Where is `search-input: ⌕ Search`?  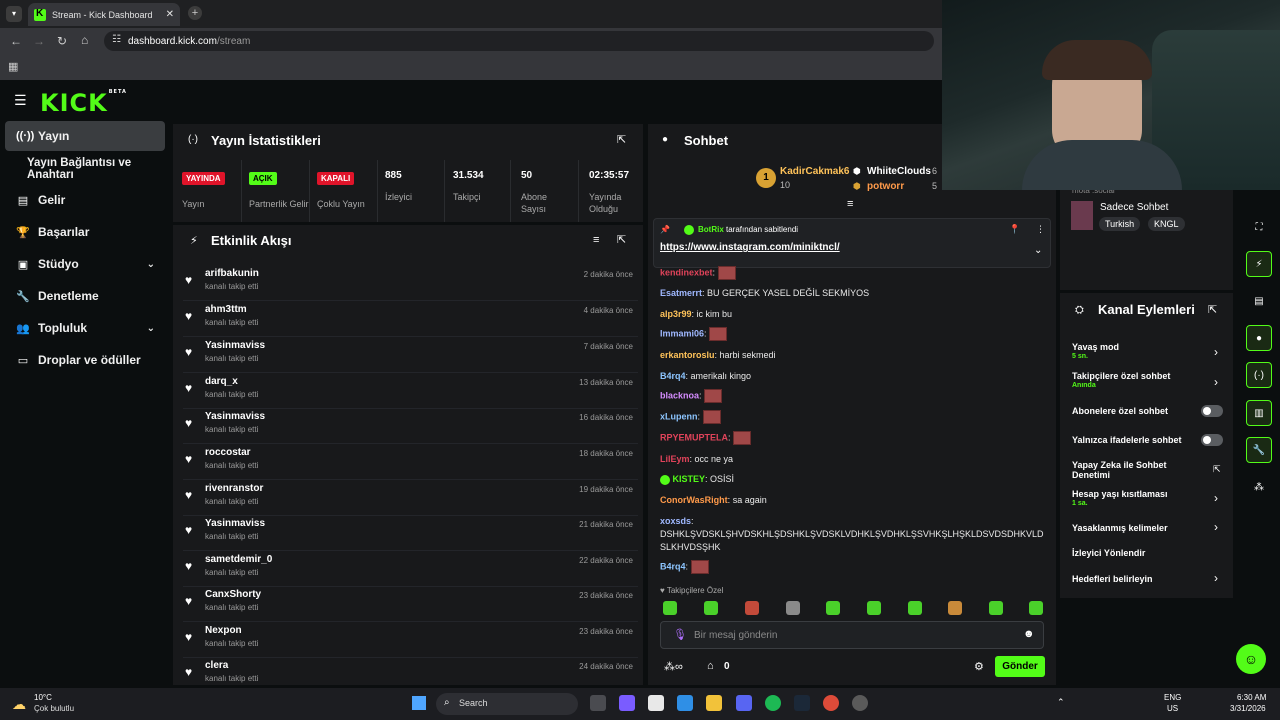
search-input: ⌕ Search is located at coordinates (507, 704).